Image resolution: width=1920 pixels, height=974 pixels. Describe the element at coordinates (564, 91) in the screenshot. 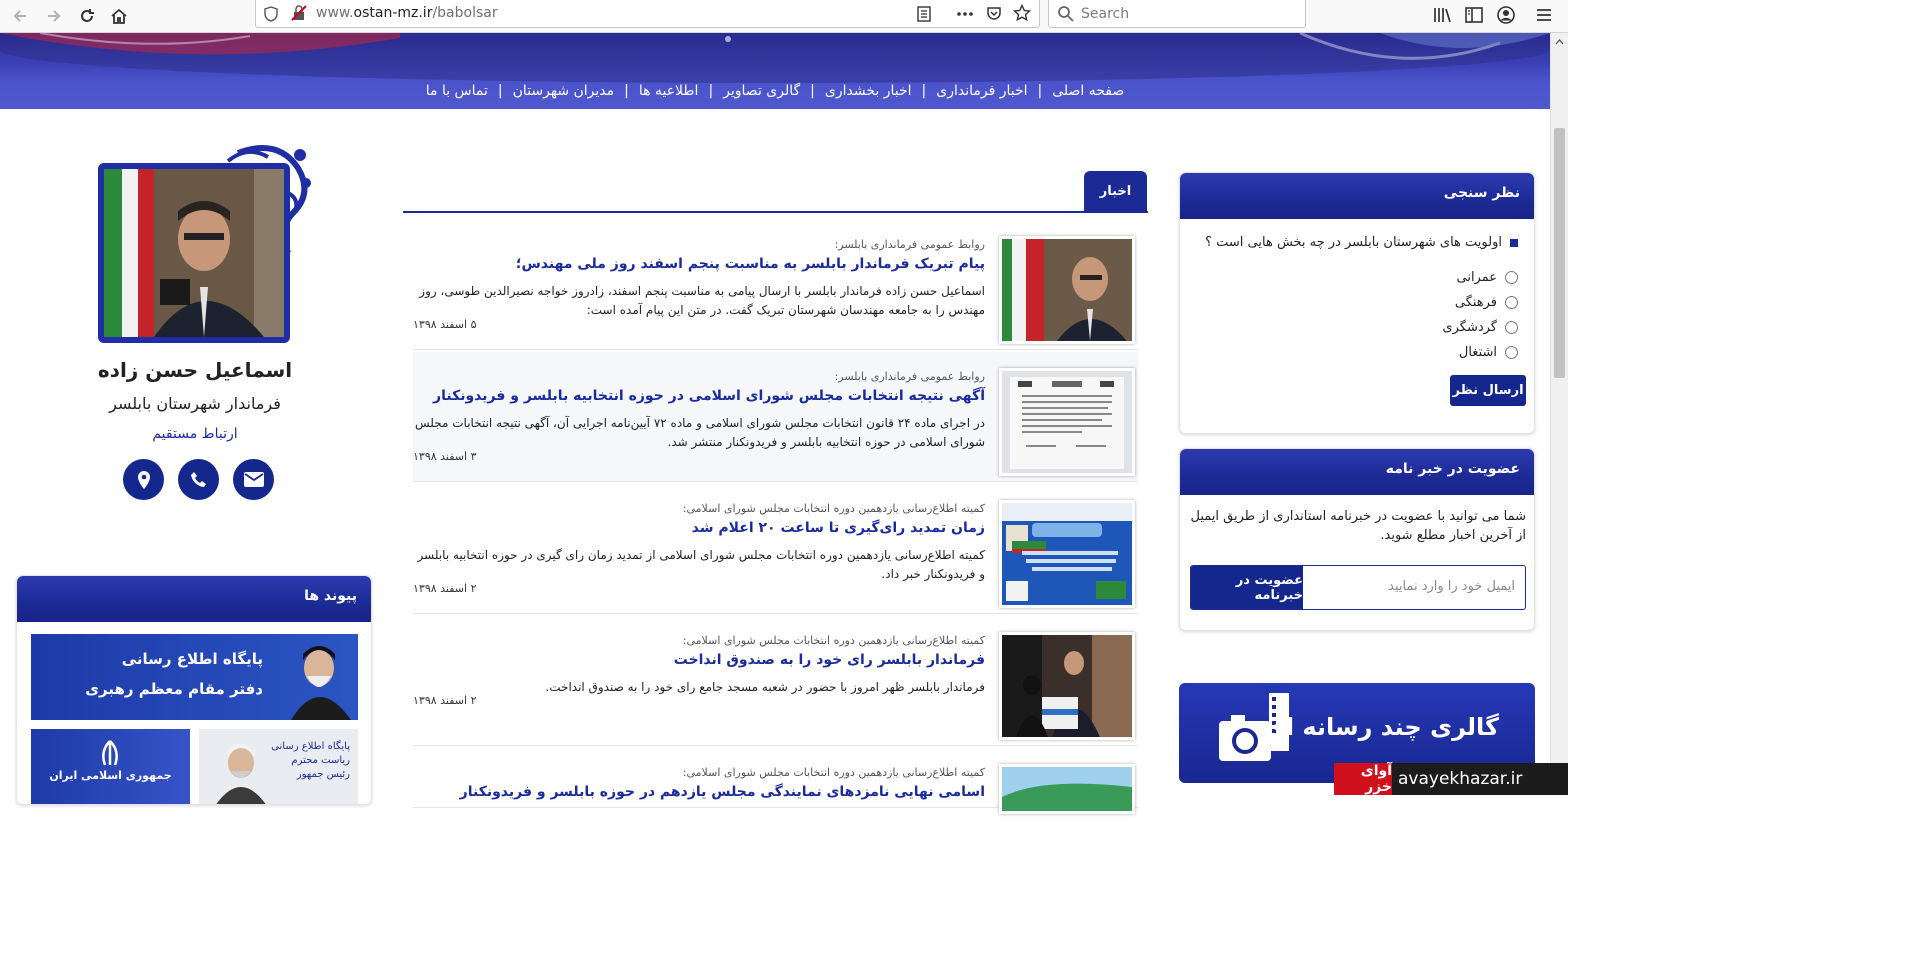

I see `nav-item-managers: مدیران شهرستان` at that location.